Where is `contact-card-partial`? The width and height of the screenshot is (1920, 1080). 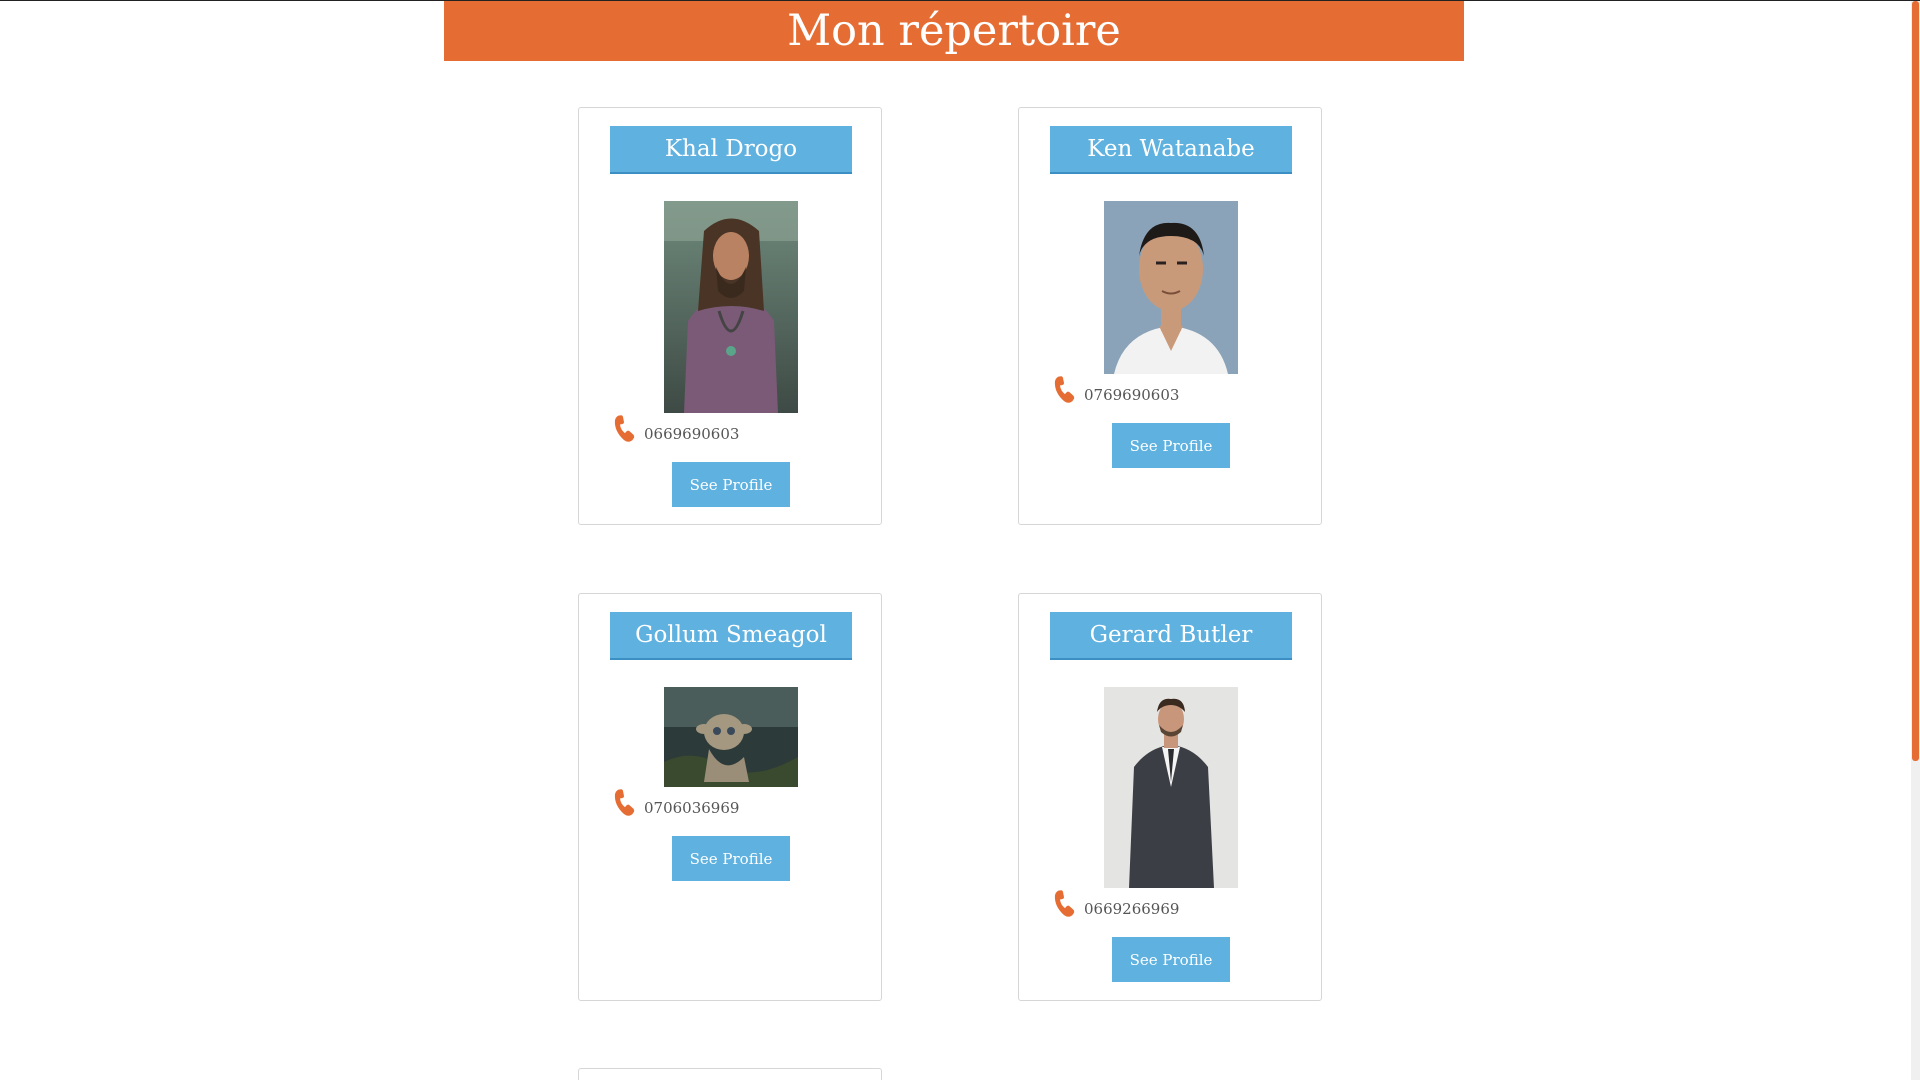
contact-card-partial is located at coordinates (730, 1074).